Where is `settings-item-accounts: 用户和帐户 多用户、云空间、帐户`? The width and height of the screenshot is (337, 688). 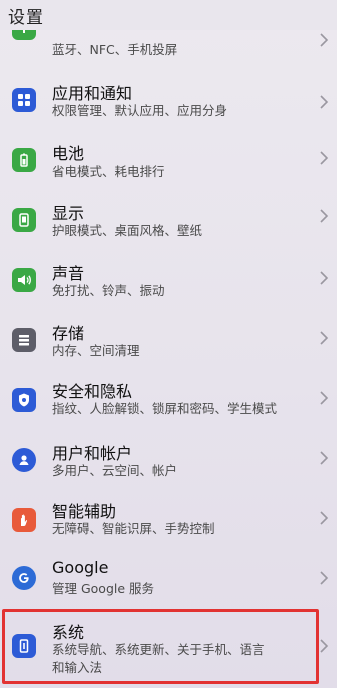
settings-item-accounts: 用户和帐户 多用户、云空间、帐户 is located at coordinates (168, 466).